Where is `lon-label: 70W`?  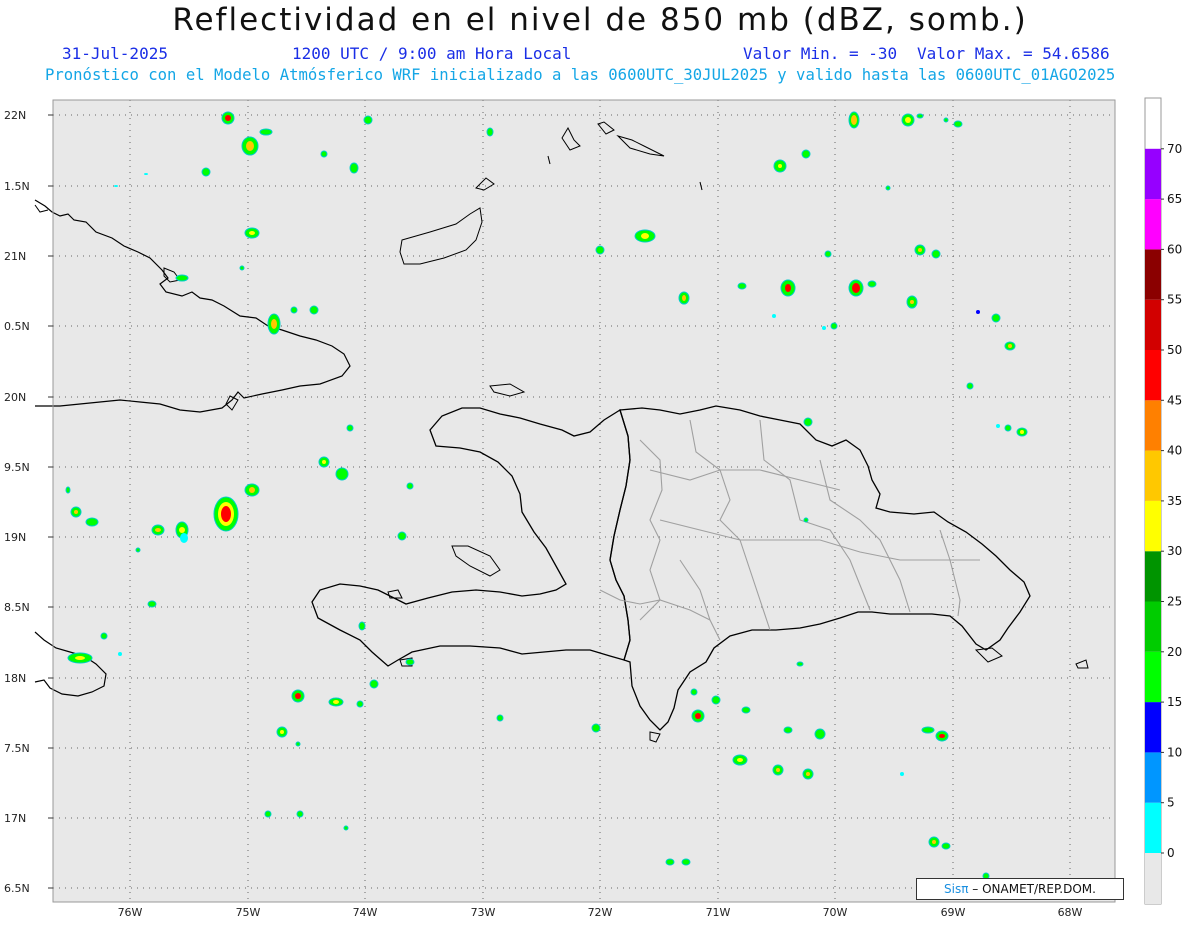 lon-label: 70W is located at coordinates (835, 912).